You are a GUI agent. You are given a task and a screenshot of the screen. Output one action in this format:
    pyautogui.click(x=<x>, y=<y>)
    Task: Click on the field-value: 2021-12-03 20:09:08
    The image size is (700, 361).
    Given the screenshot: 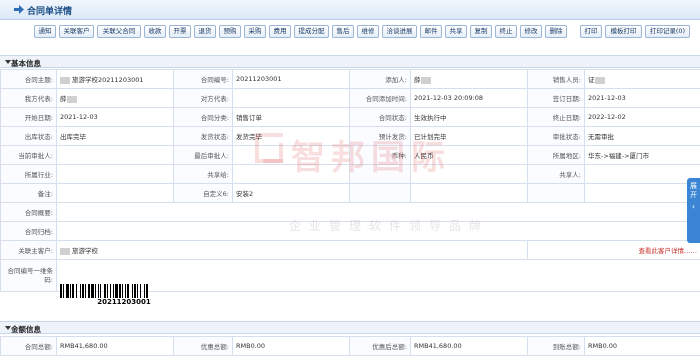 What is the action you would take?
    pyautogui.click(x=469, y=98)
    